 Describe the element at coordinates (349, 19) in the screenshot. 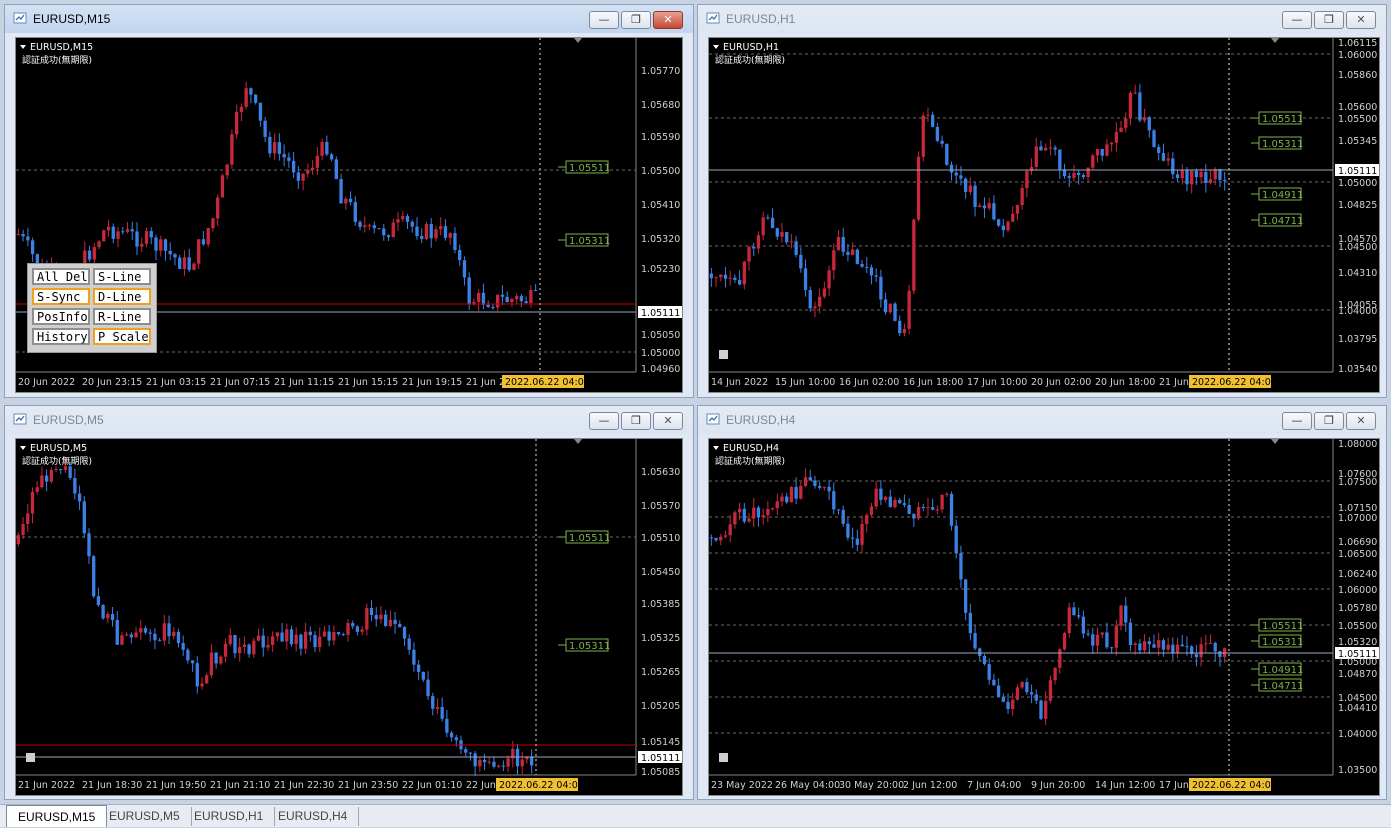

I see `window-titlebar: EURUSD,M15 — ❐ ✕` at that location.